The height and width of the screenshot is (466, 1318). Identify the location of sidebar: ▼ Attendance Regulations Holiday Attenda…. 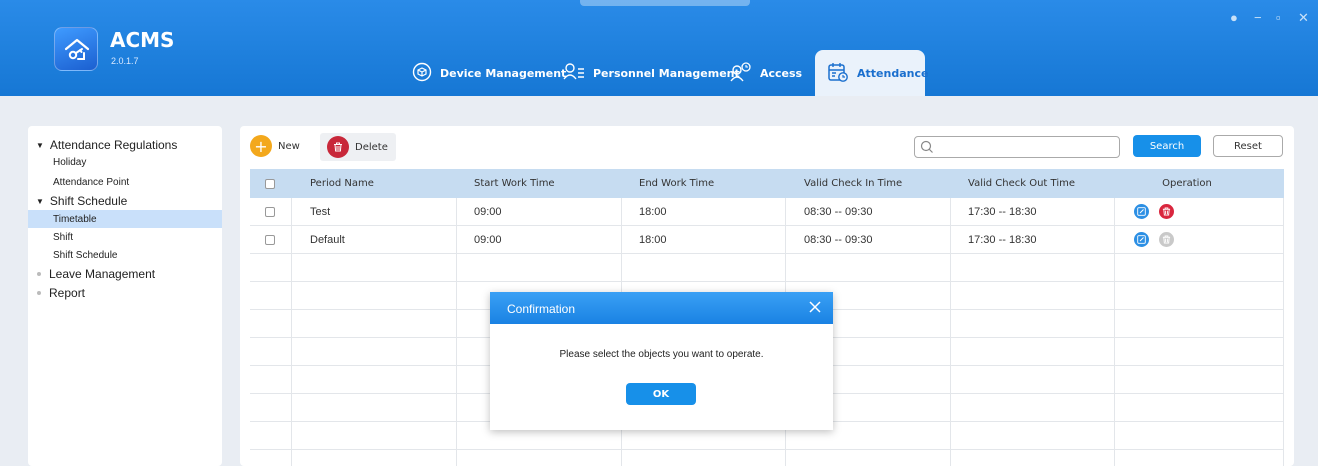
(125, 296).